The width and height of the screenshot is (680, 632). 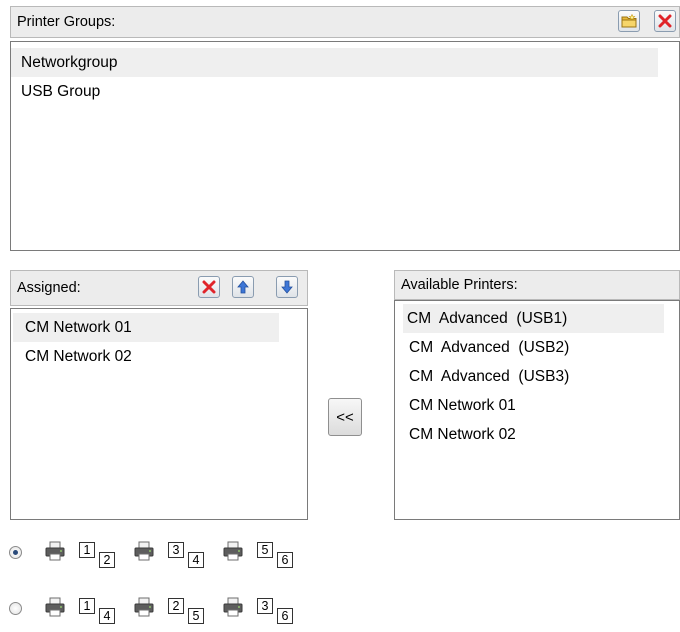 I want to click on arrow-up-icon, so click(x=243, y=287).